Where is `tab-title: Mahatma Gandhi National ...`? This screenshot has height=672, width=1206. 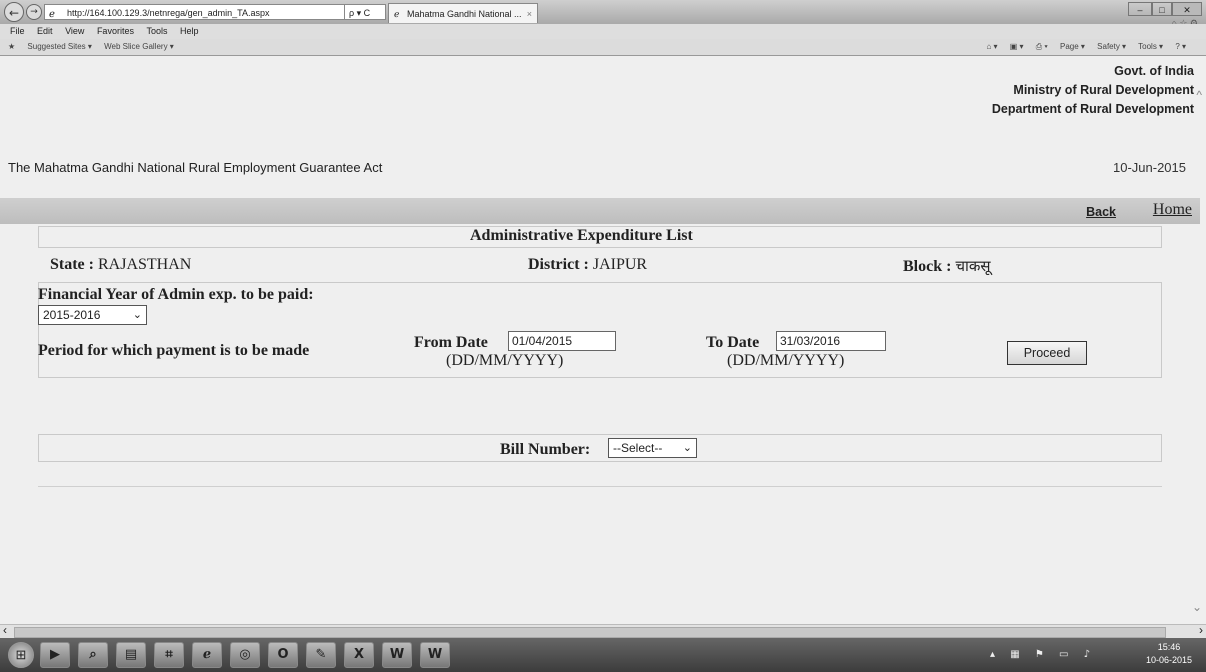 tab-title: Mahatma Gandhi National ... is located at coordinates (464, 14).